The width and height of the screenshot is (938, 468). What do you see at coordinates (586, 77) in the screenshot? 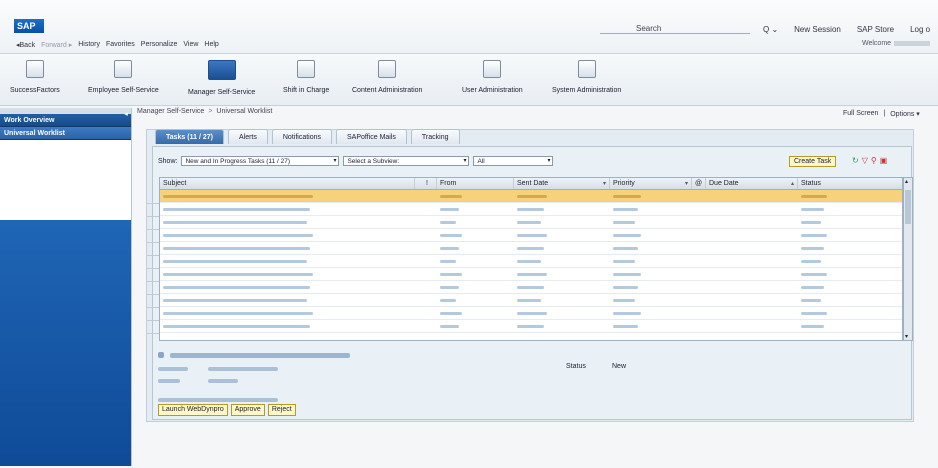
I see `launchpad-system-administration: System Administration` at bounding box center [586, 77].